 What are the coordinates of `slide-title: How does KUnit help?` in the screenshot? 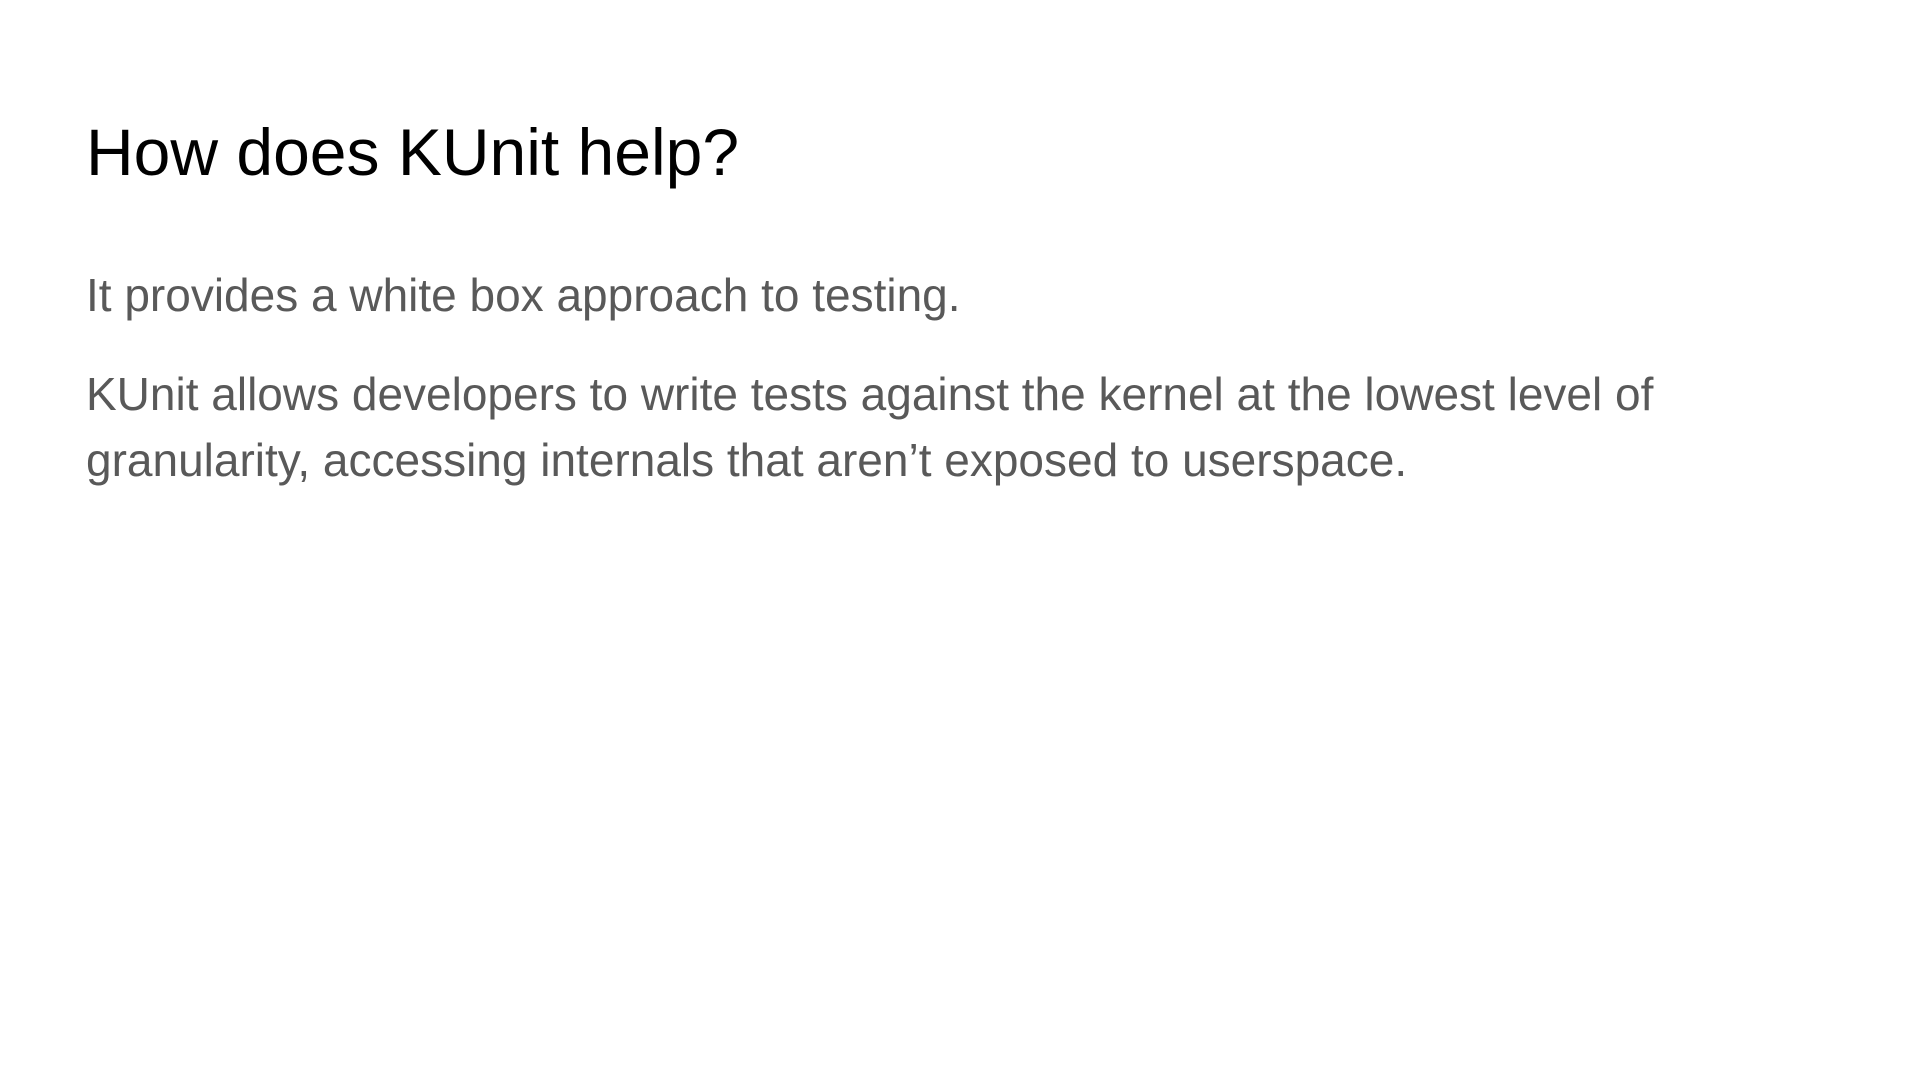 It's located at (413, 152).